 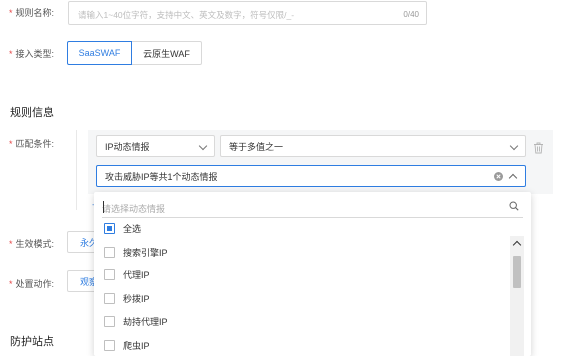 I want to click on condition-operator-value: 等于多值之一, so click(x=256, y=146).